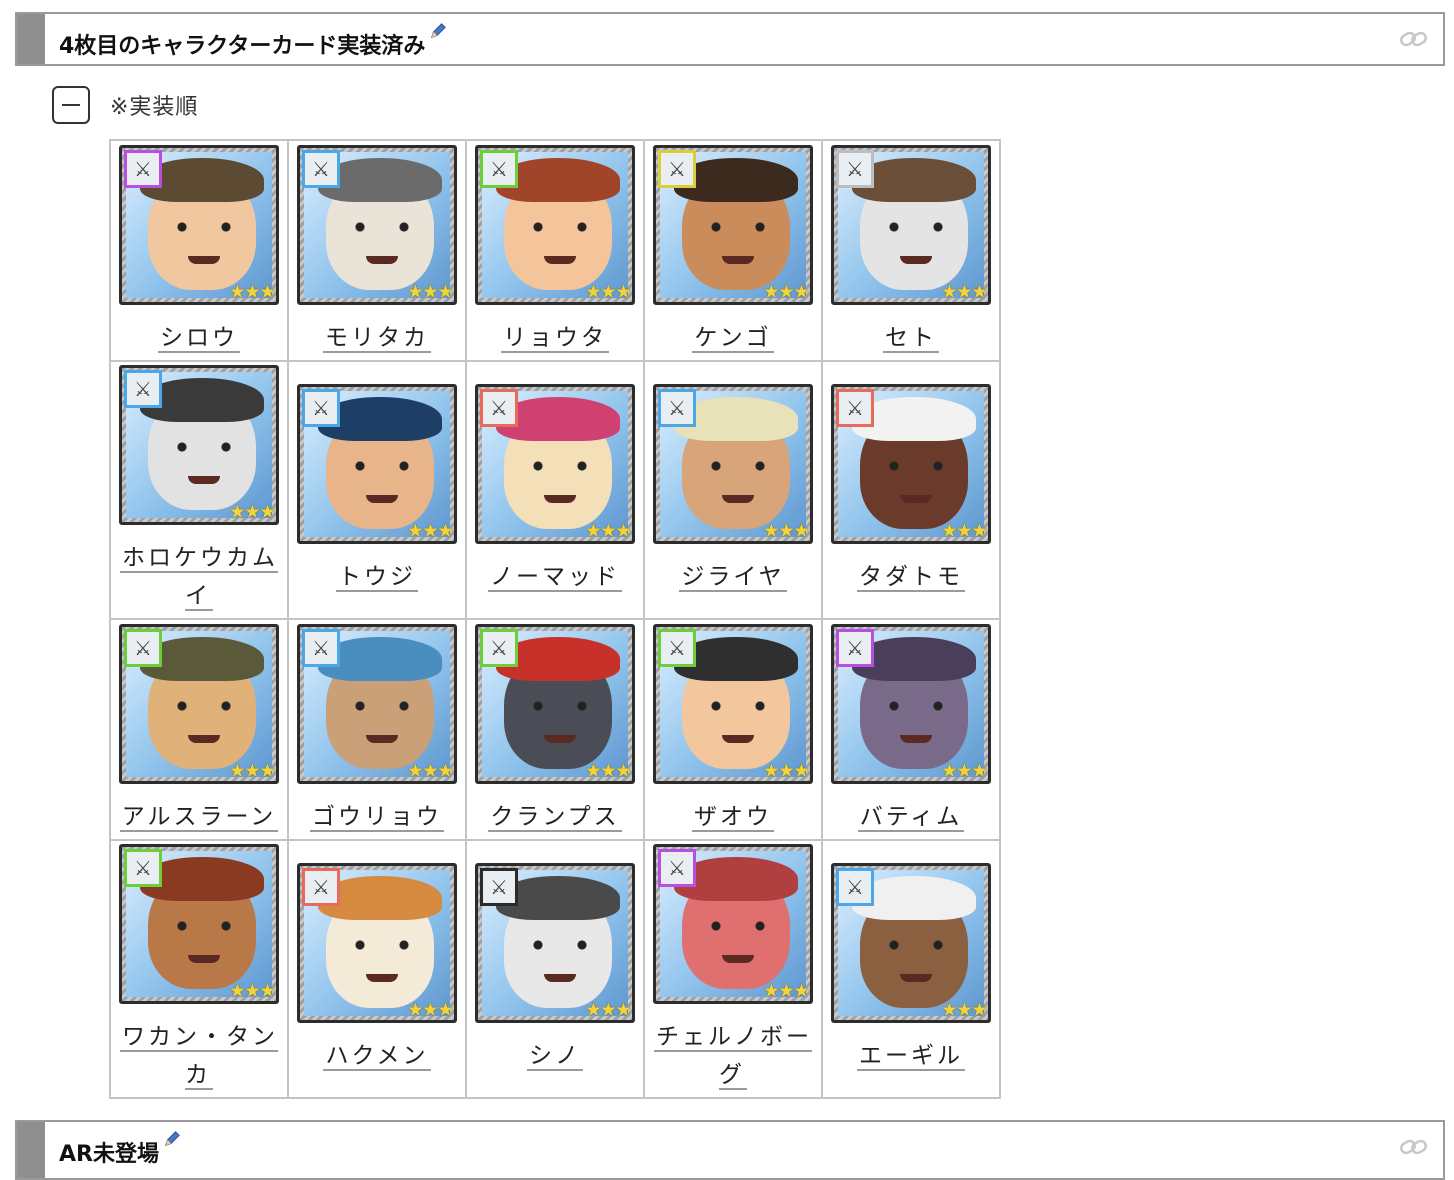  What do you see at coordinates (109, 1154) in the screenshot?
I see `section-title-text: AR未登場` at bounding box center [109, 1154].